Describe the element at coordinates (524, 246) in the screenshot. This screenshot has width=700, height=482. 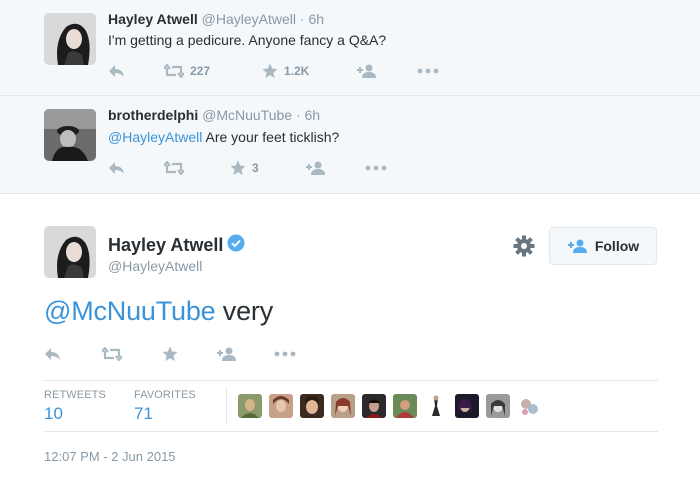
I see `gear-icon` at that location.